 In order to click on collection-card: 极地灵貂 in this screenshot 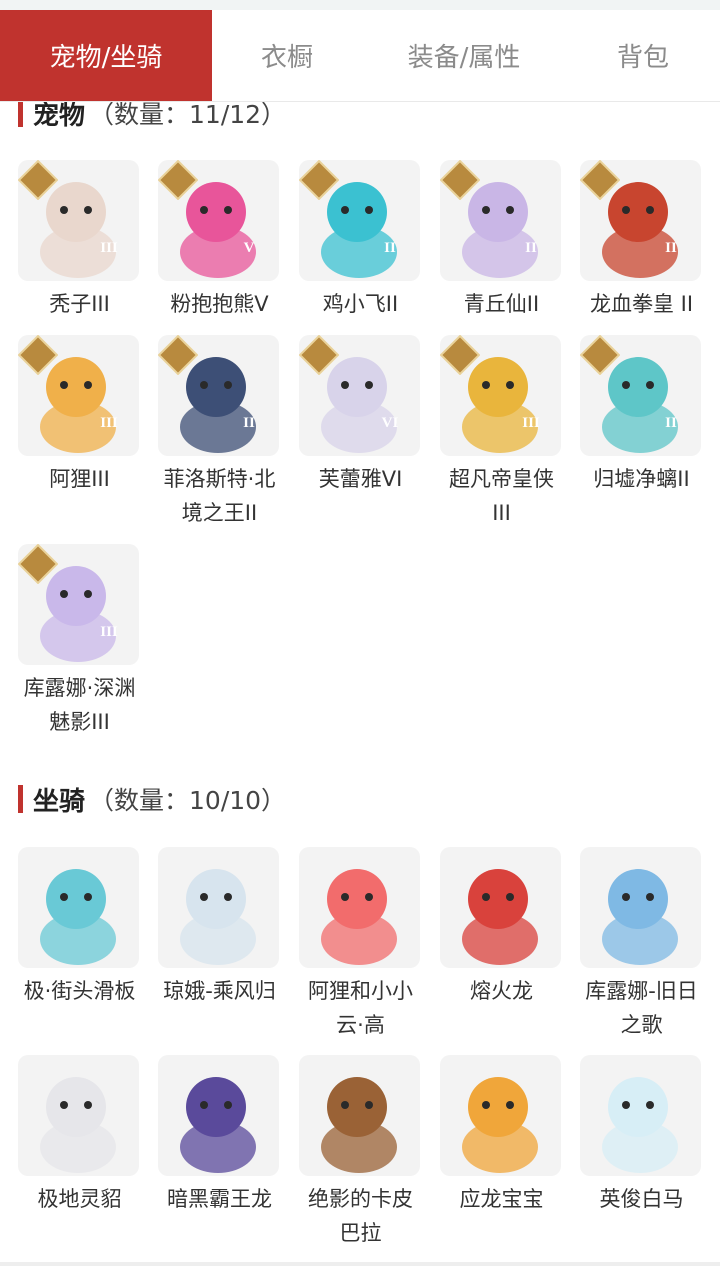, I will do `click(79, 1135)`.